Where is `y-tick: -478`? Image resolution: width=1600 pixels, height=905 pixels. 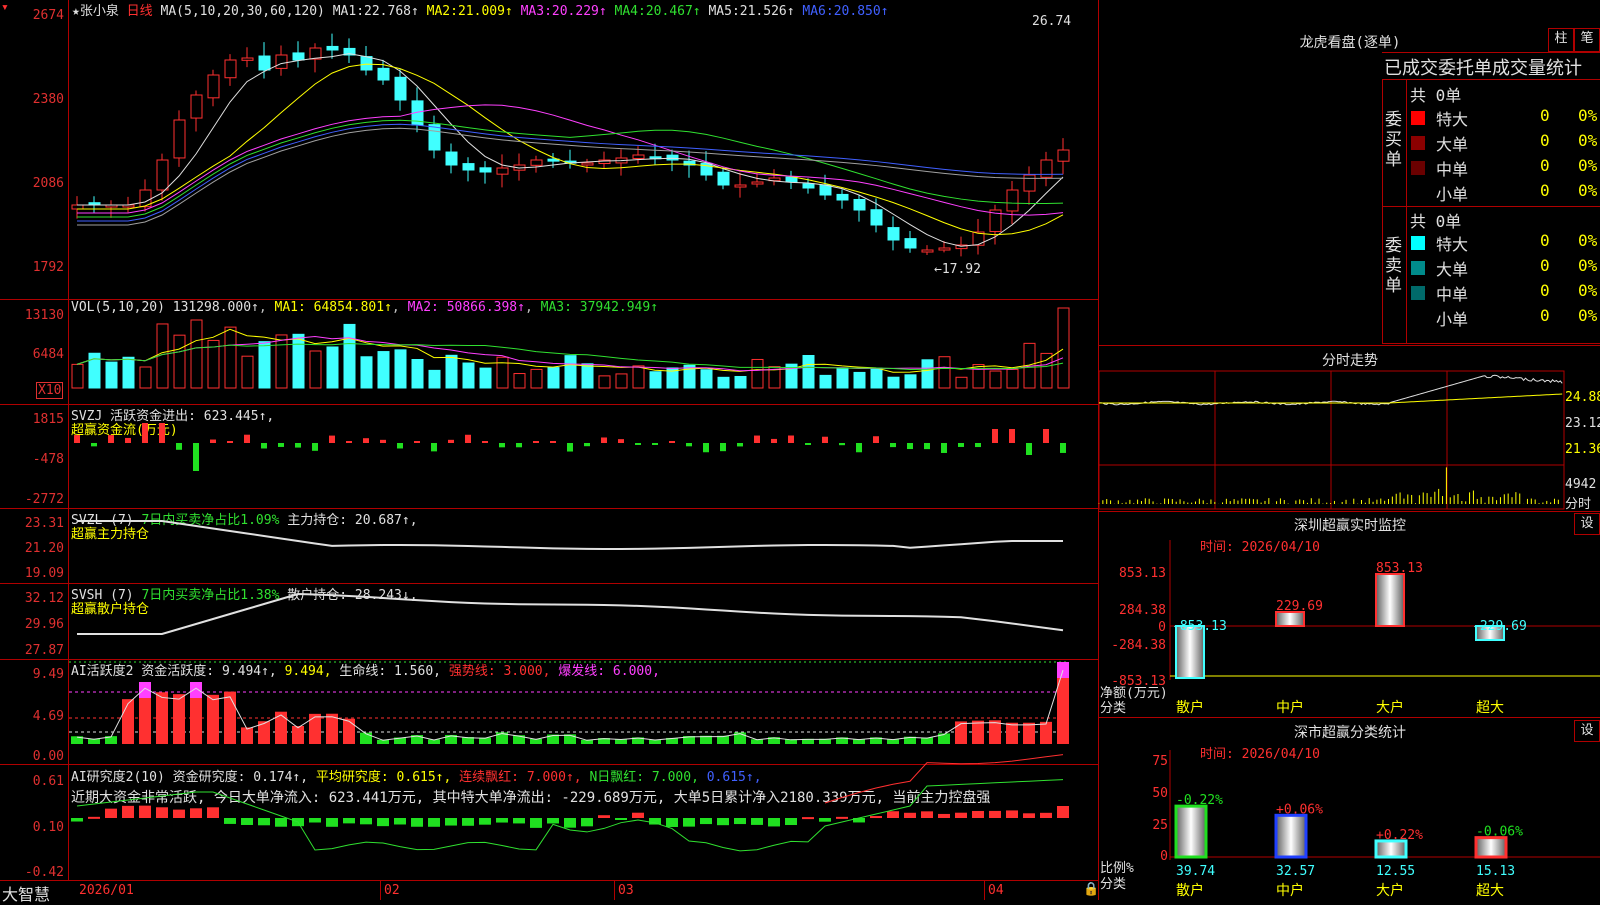
y-tick: -478 is located at coordinates (48, 459).